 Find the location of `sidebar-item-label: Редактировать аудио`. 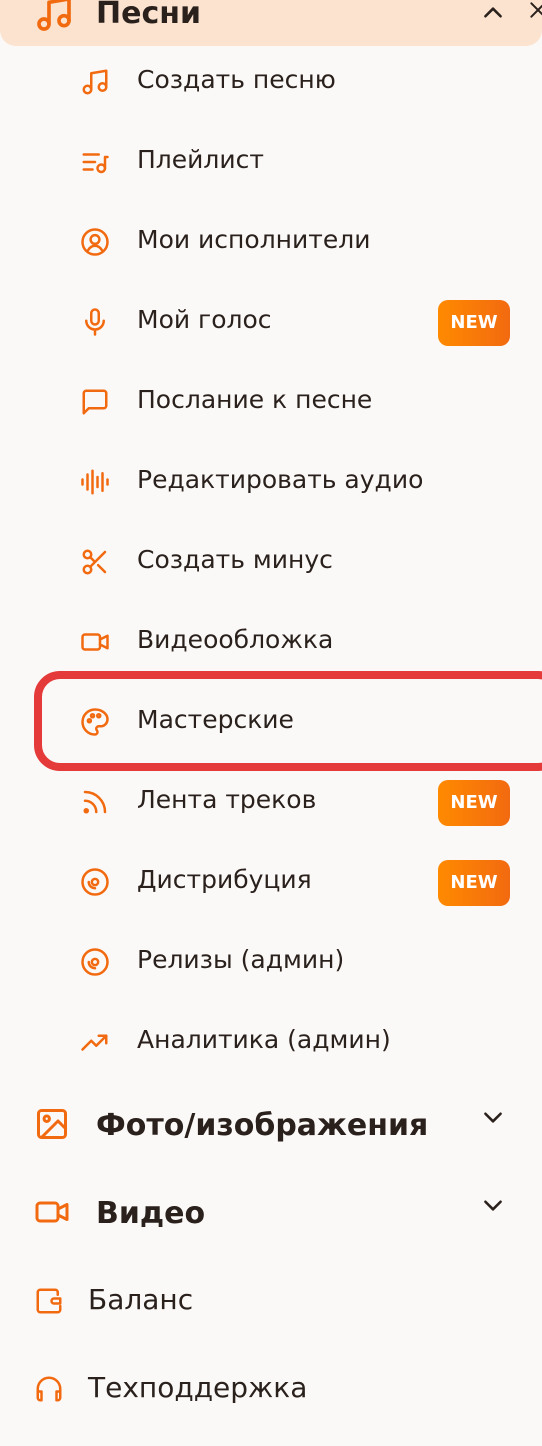

sidebar-item-label: Редактировать аудио is located at coordinates (280, 479).